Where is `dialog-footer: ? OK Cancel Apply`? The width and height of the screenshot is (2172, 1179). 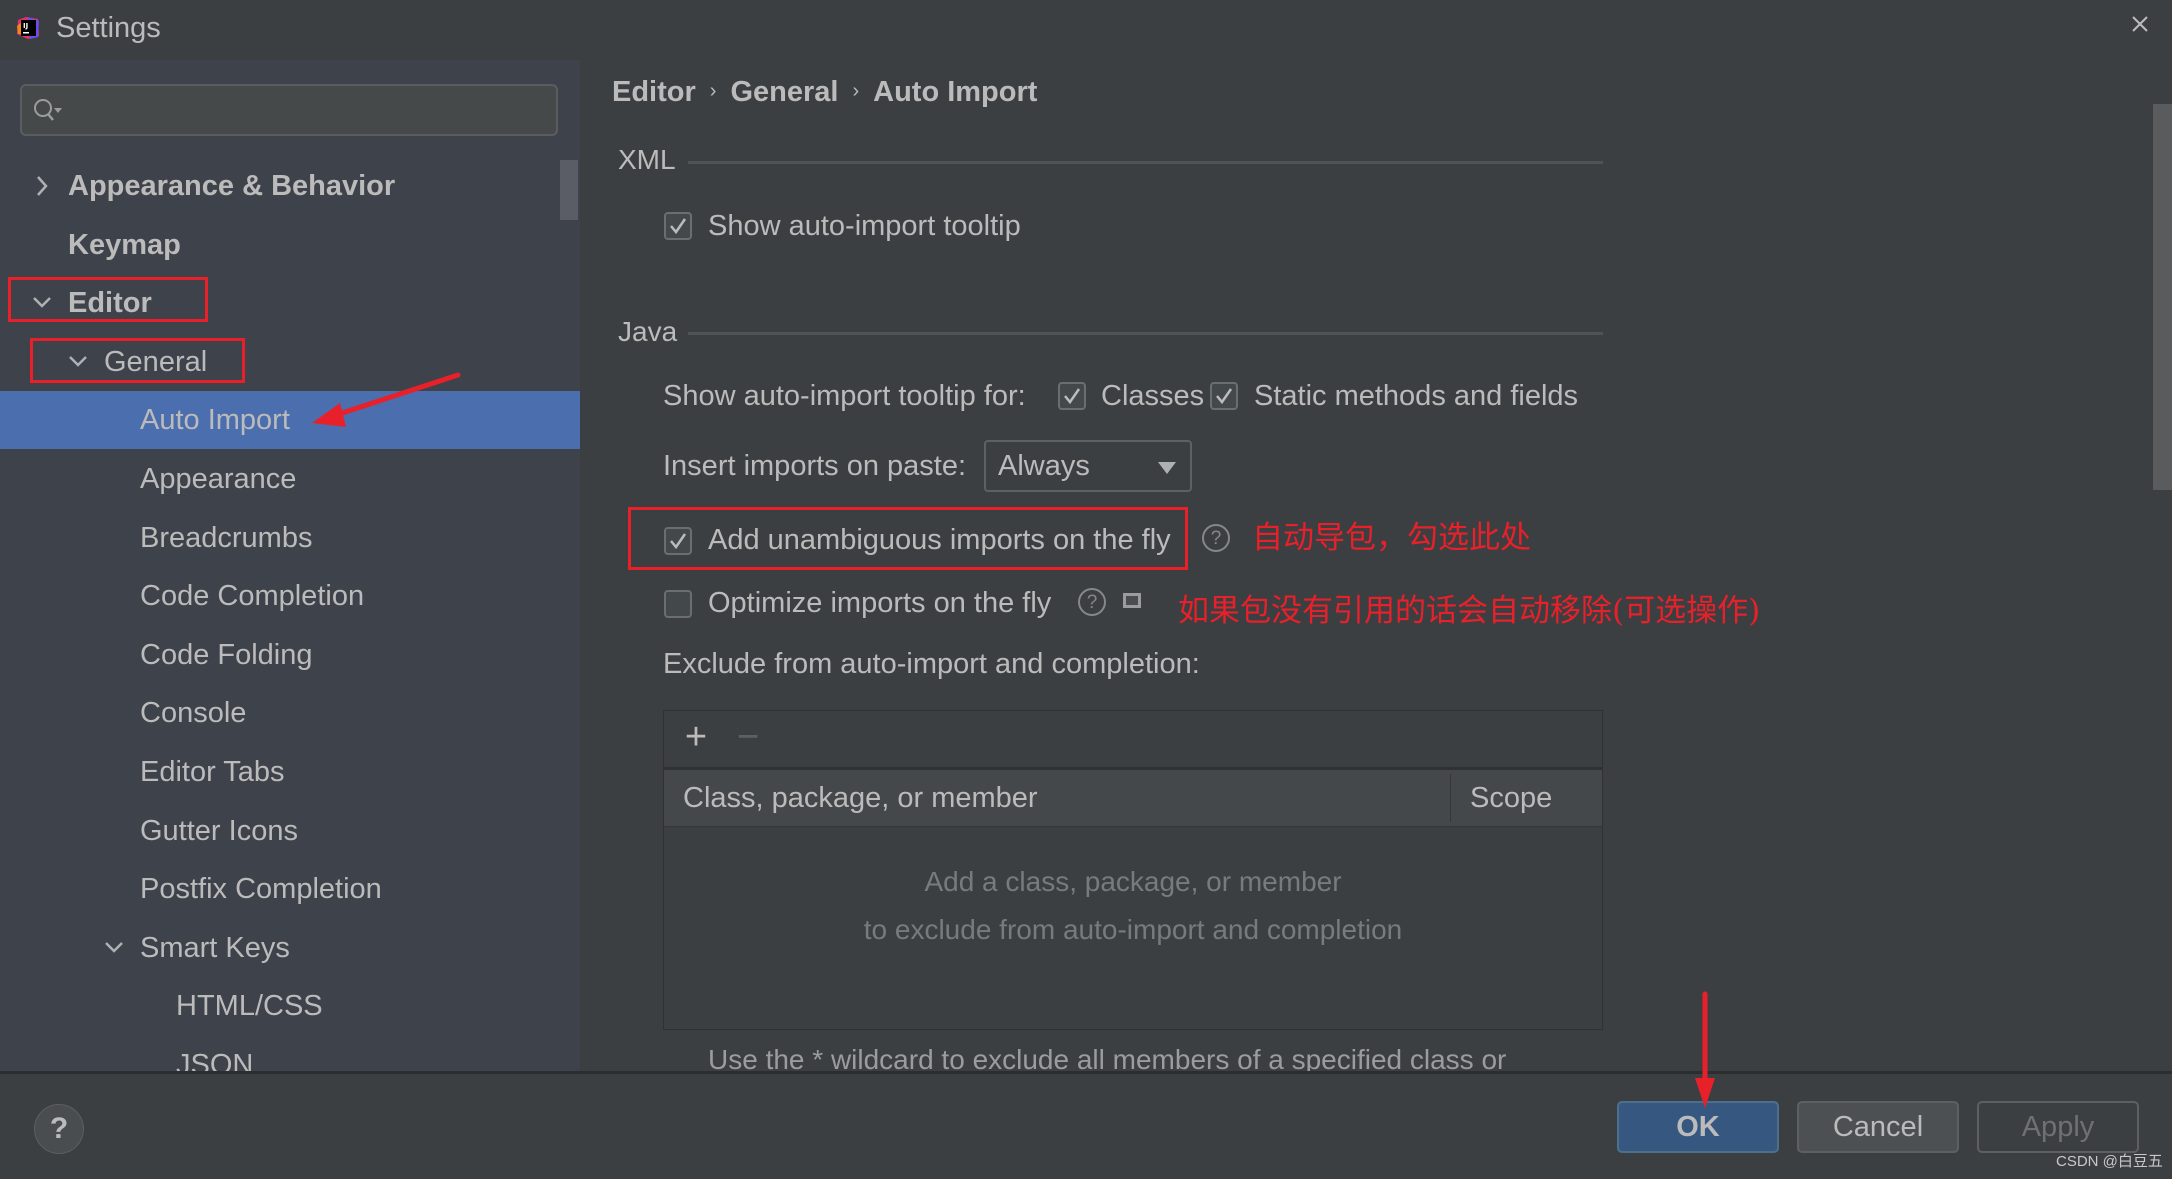 dialog-footer: ? OK Cancel Apply is located at coordinates (1086, 1125).